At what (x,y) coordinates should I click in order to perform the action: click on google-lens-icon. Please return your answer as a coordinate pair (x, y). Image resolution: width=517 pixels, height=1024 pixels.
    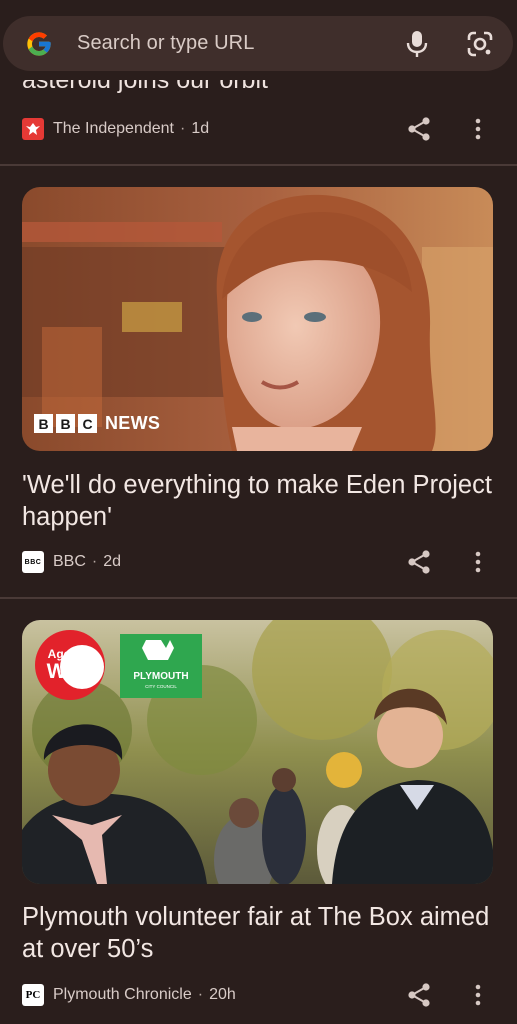
    Looking at the image, I should click on (480, 44).